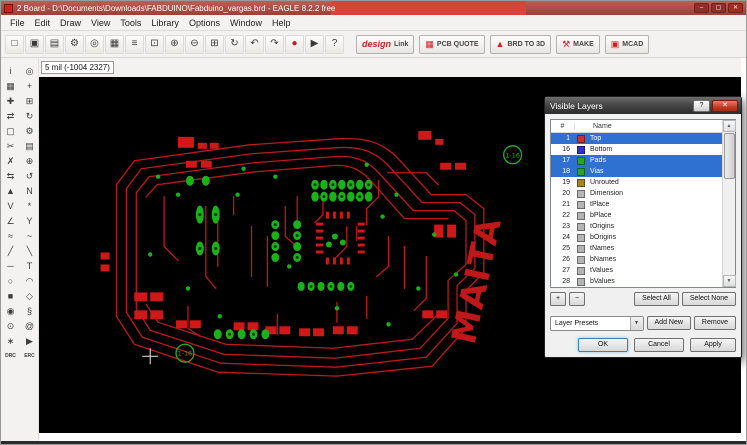 The image size is (747, 445). What do you see at coordinates (204, 23) in the screenshot?
I see `menu-options: Options` at bounding box center [204, 23].